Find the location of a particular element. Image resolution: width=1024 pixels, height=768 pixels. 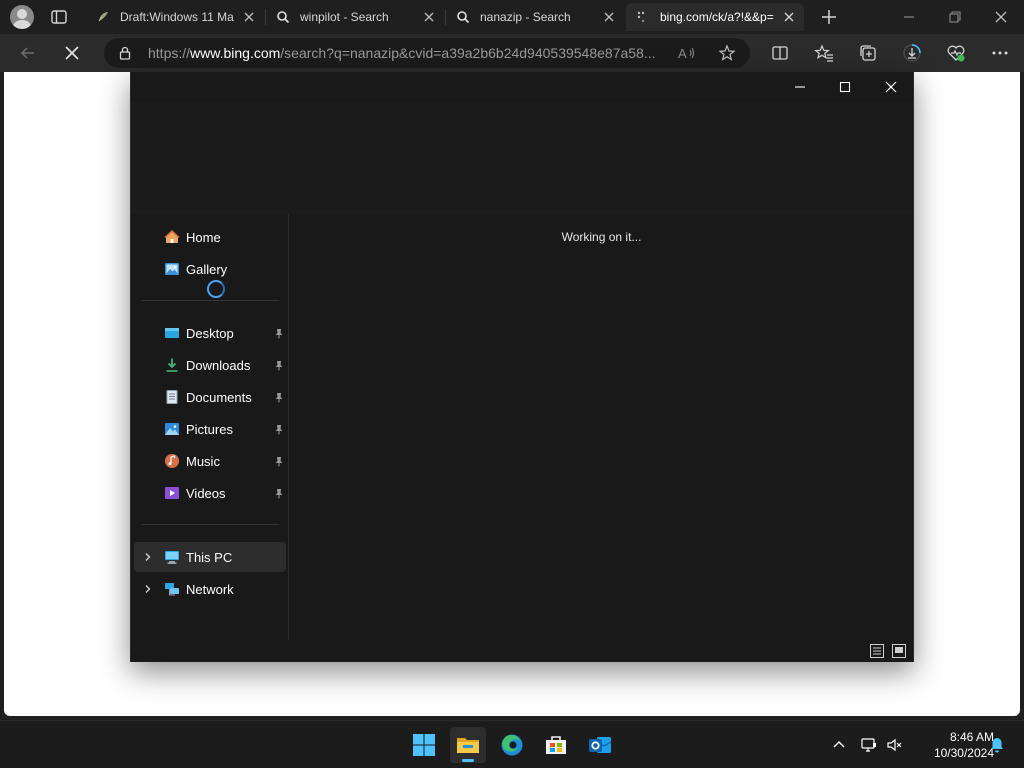

clock-time: 8:46 AM is located at coordinates (971, 737).